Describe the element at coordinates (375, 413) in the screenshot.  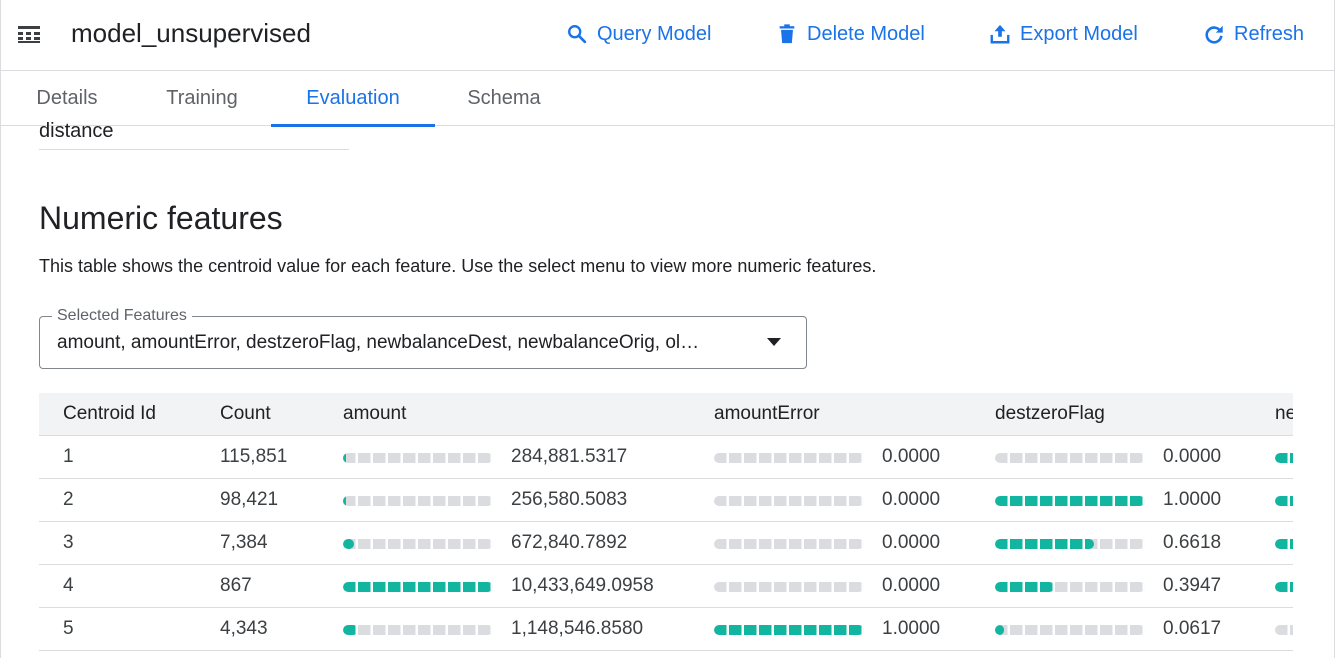
I see `column-header-amount: amount` at that location.